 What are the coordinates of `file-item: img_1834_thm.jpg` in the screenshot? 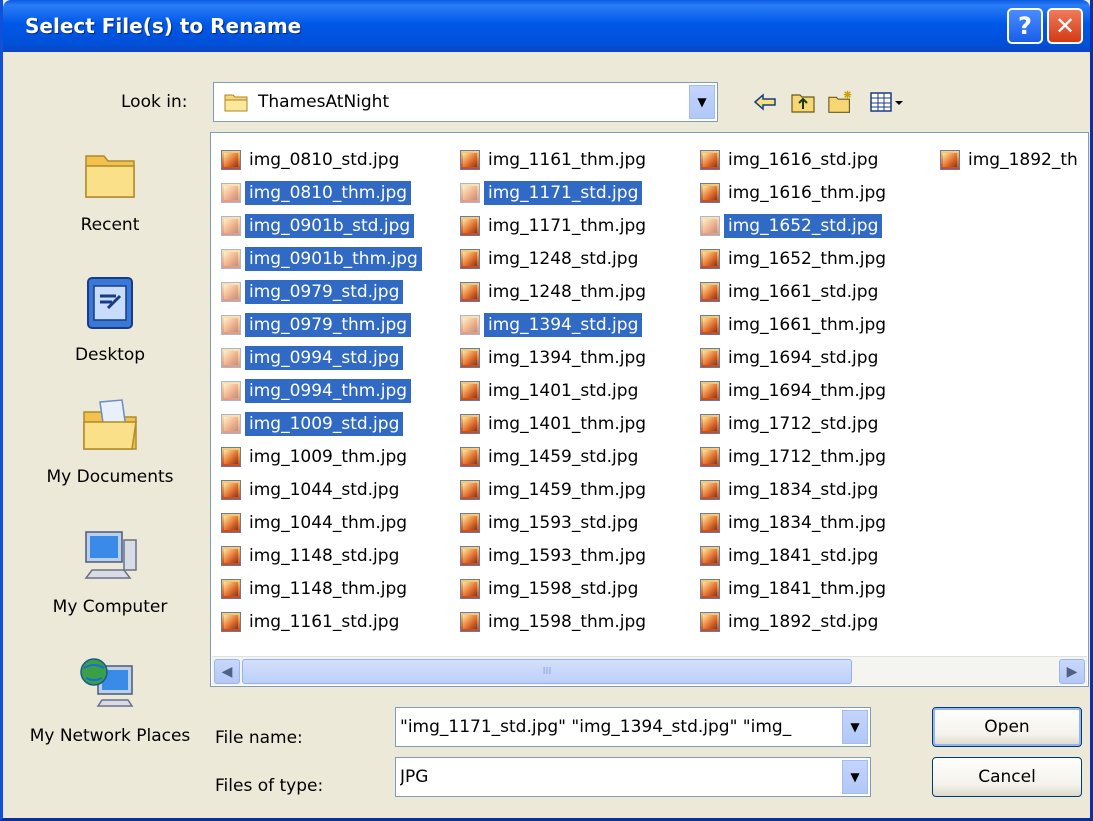 It's located at (795, 522).